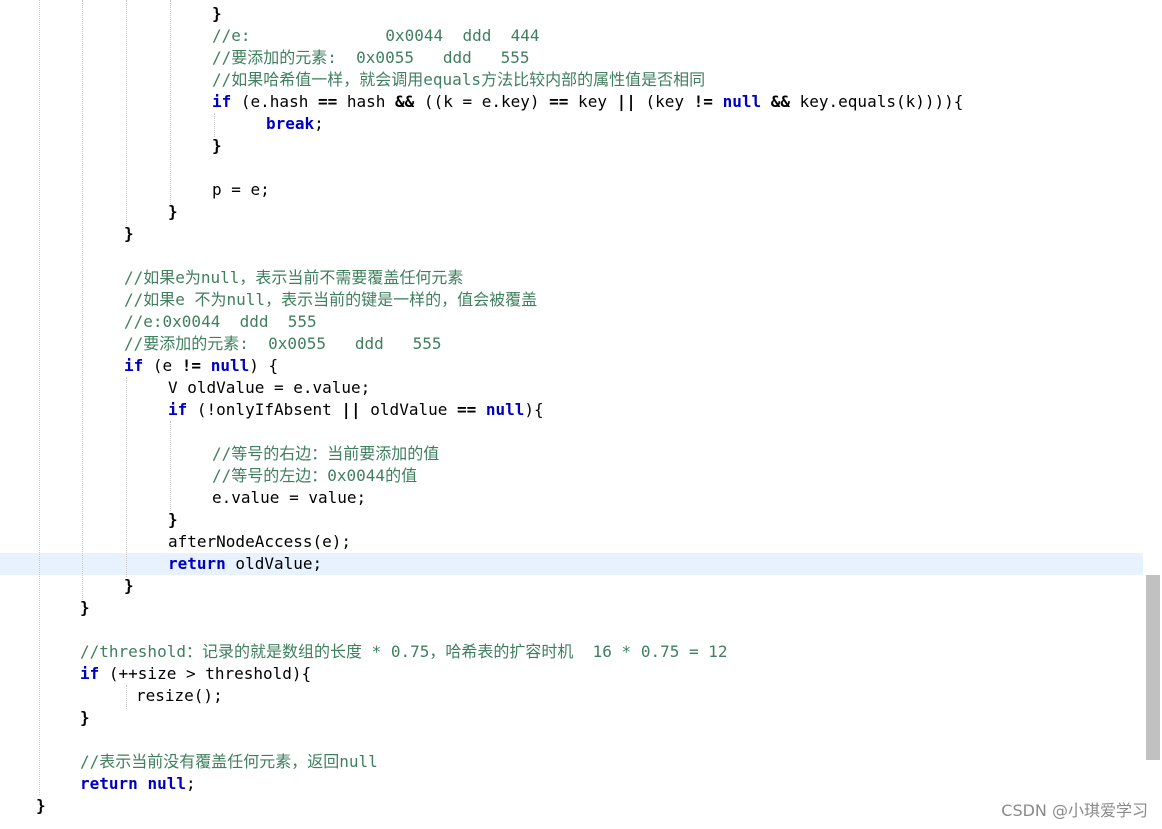 The width and height of the screenshot is (1162, 829). What do you see at coordinates (319, 123) in the screenshot?
I see `code-token: ;` at bounding box center [319, 123].